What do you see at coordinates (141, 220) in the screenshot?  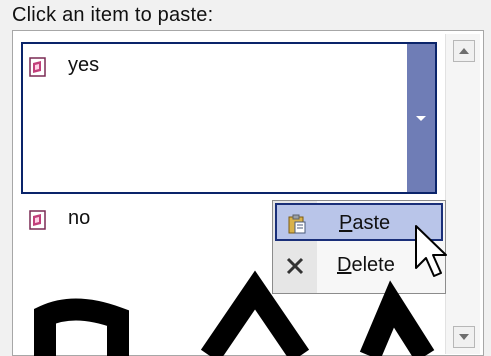 I see `clipboard-item-no` at bounding box center [141, 220].